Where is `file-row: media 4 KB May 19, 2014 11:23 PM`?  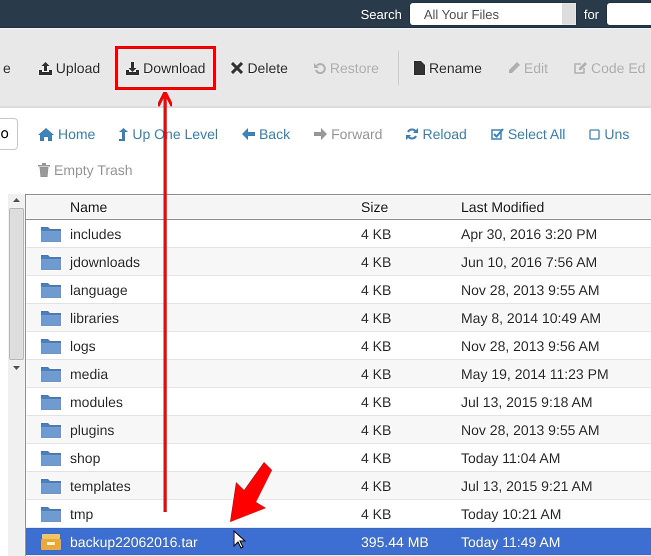 file-row: media 4 KB May 19, 2014 11:23 PM is located at coordinates (338, 374).